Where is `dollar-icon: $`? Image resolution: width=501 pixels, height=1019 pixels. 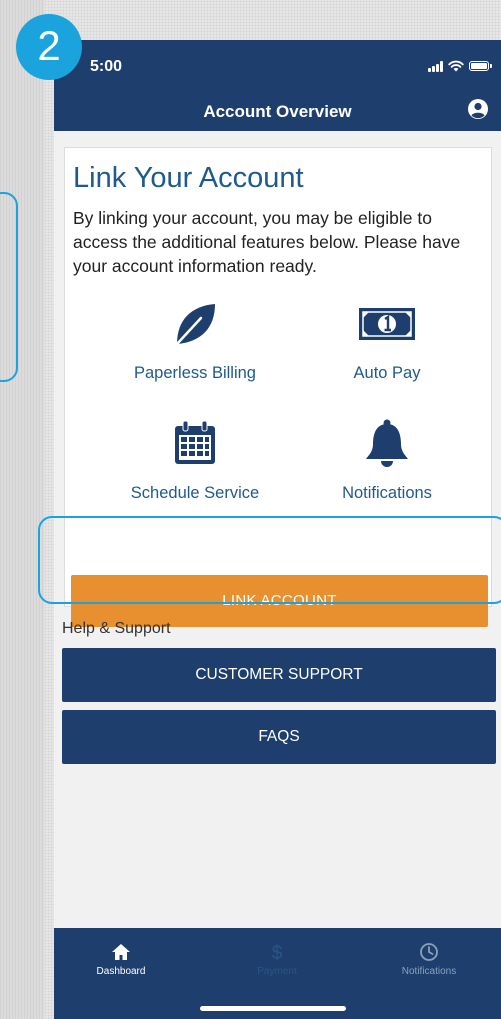
dollar-icon: $ is located at coordinates (277, 952).